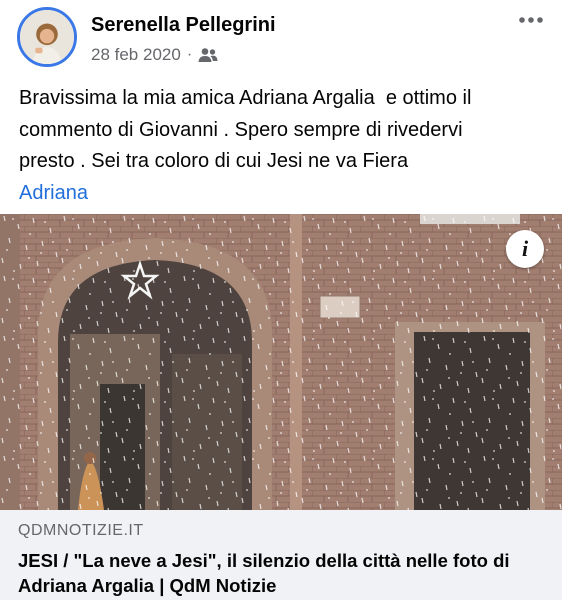 This screenshot has height=600, width=562. Describe the element at coordinates (208, 55) in the screenshot. I see `friends-icon` at that location.